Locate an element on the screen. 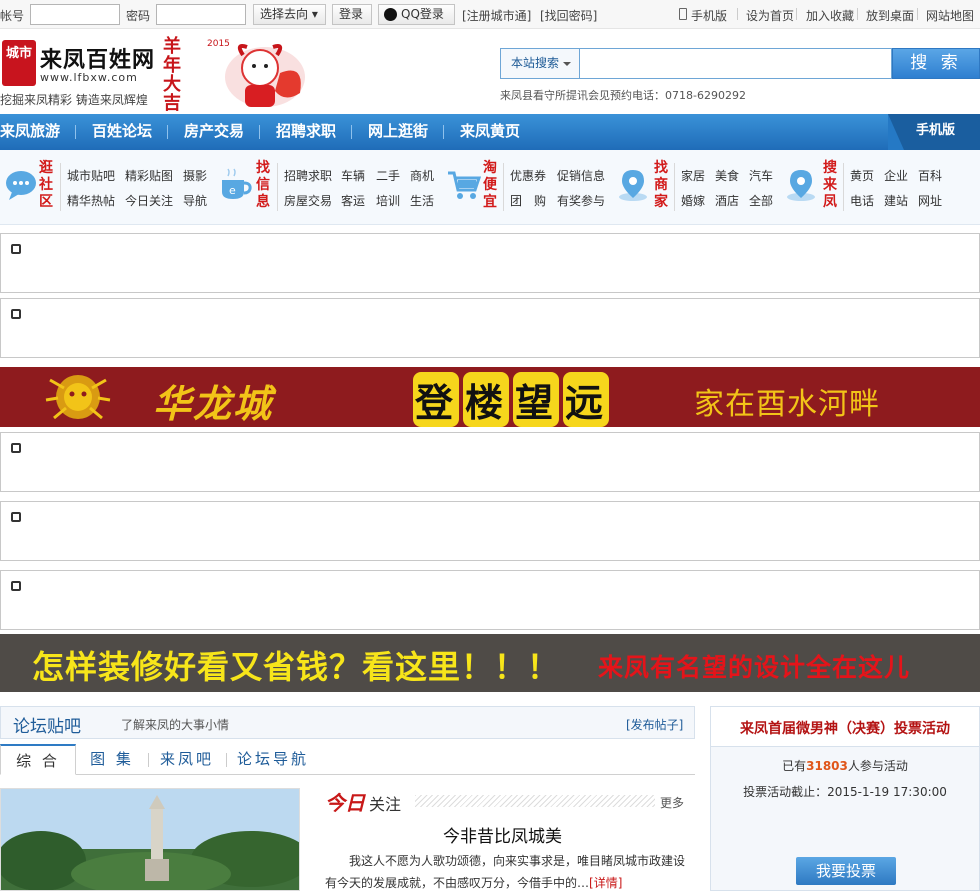 The width and height of the screenshot is (980, 891). huanglong-banner: 华龙城 登楼望远 家在酉水河畔 is located at coordinates (490, 397).